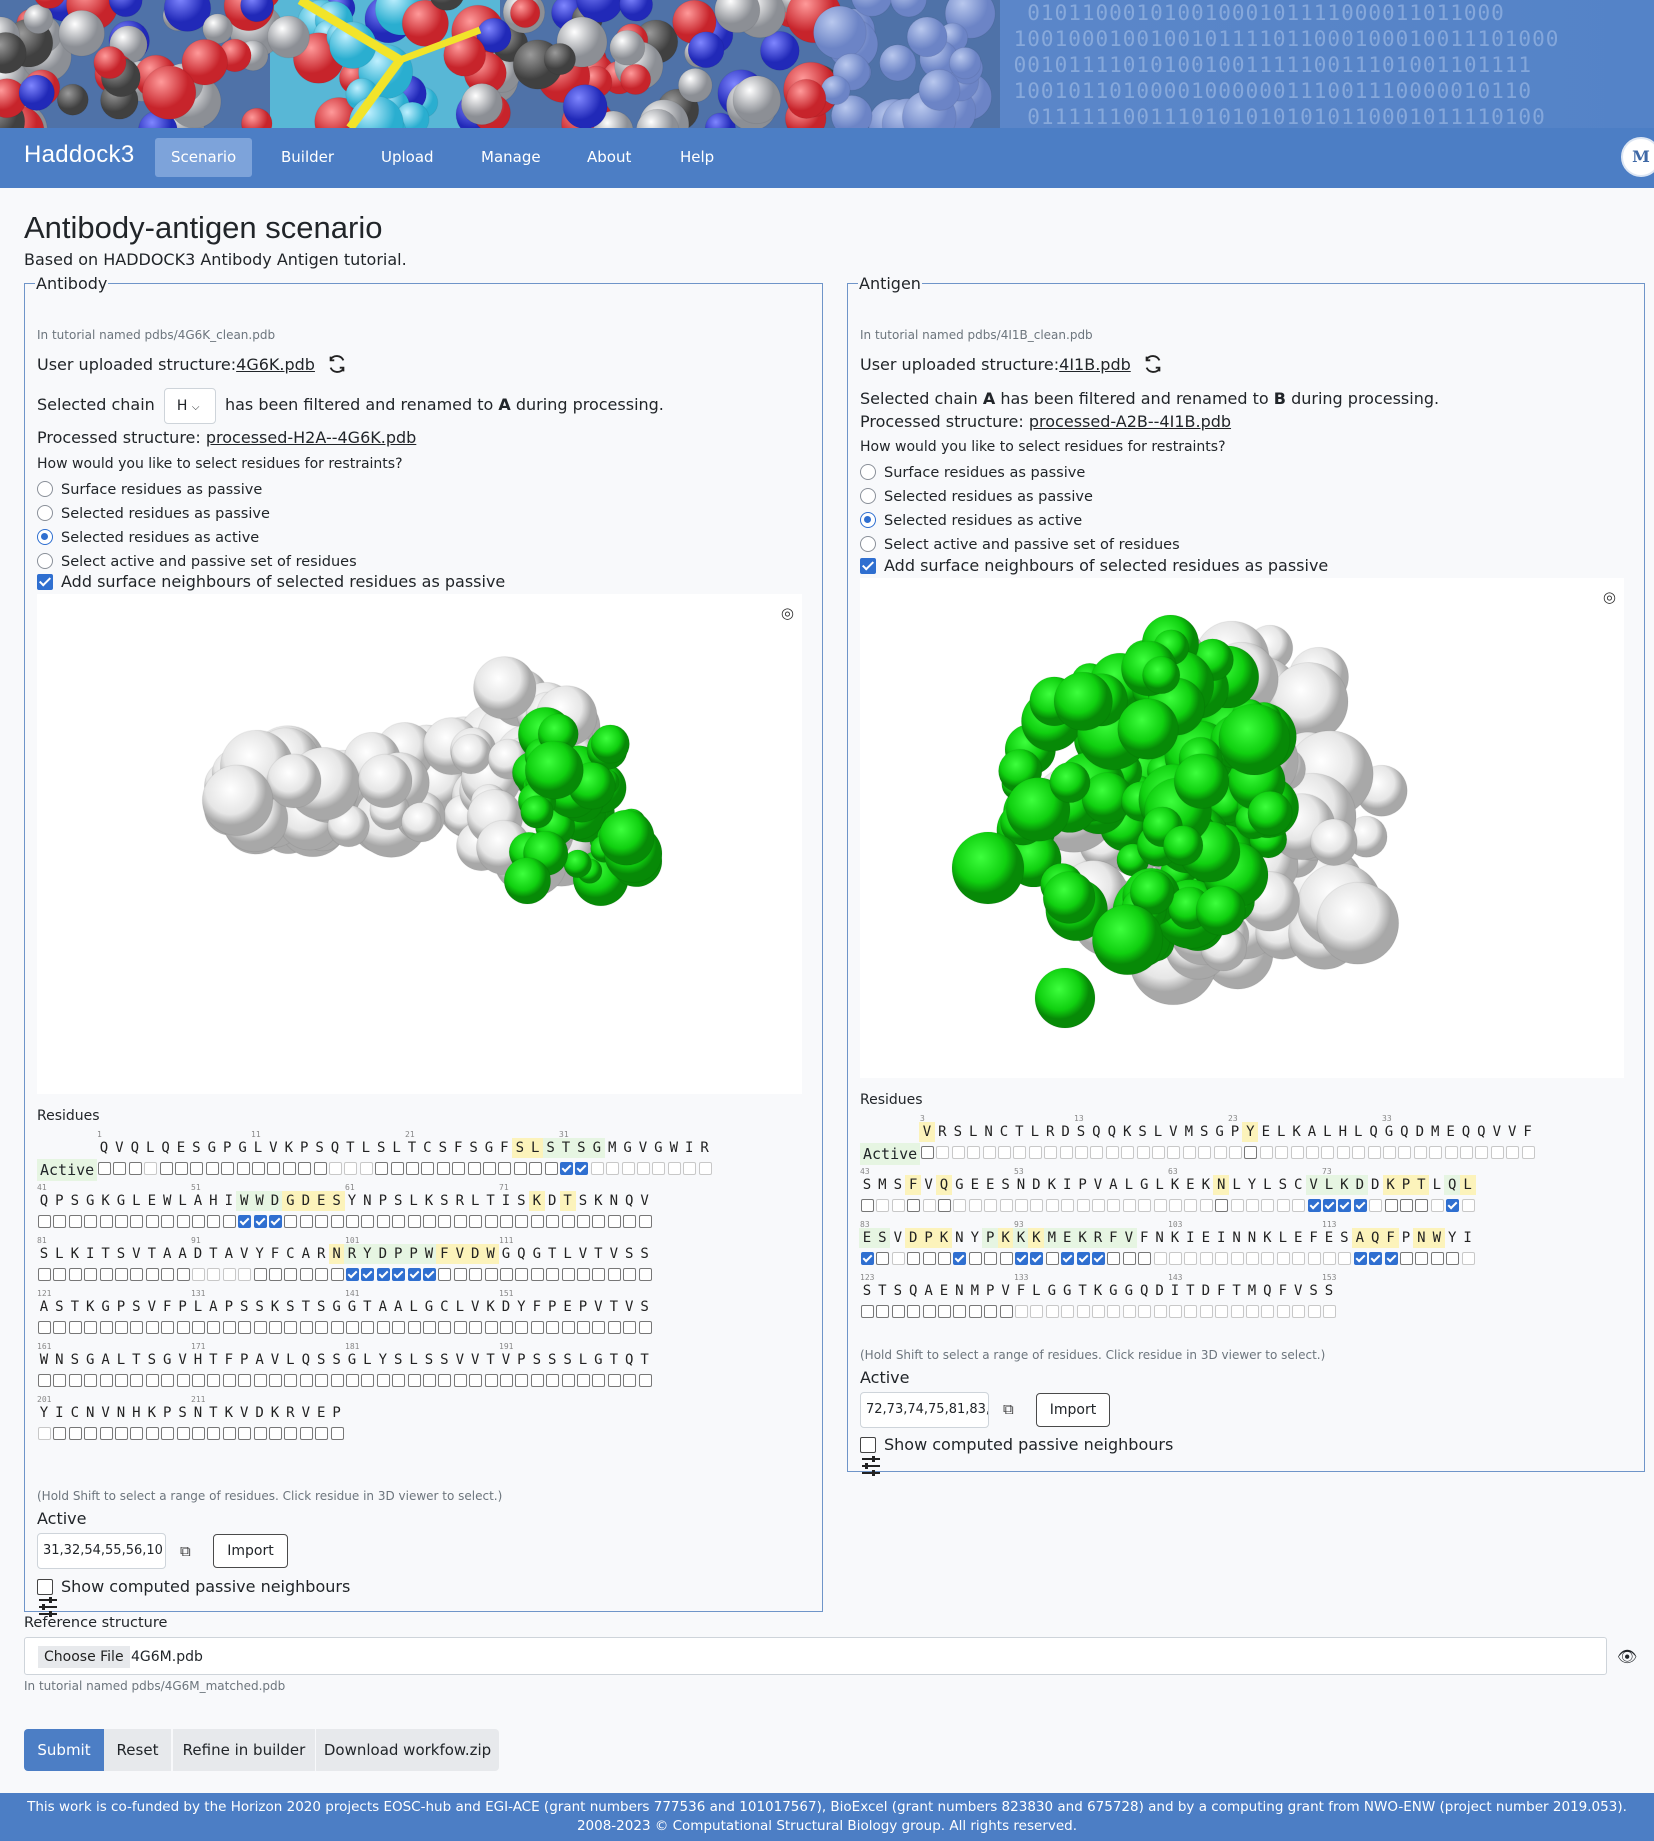  What do you see at coordinates (321, 1254) in the screenshot?
I see `residue-letter: R` at bounding box center [321, 1254].